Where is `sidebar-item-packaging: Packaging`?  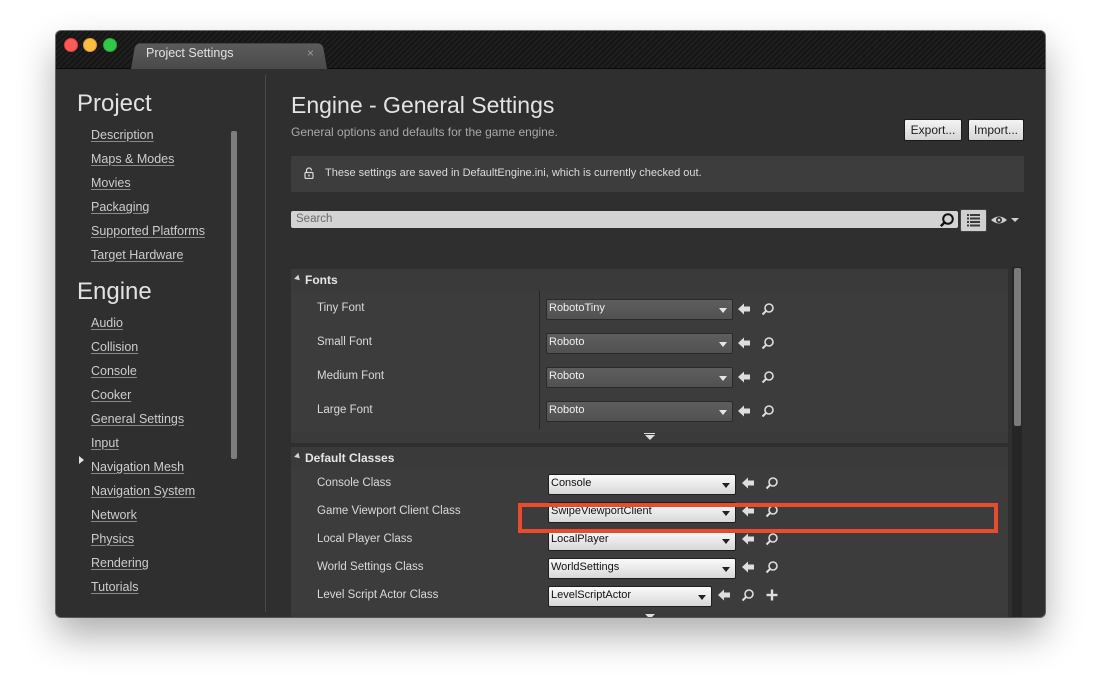
sidebar-item-packaging: Packaging is located at coordinates (120, 207).